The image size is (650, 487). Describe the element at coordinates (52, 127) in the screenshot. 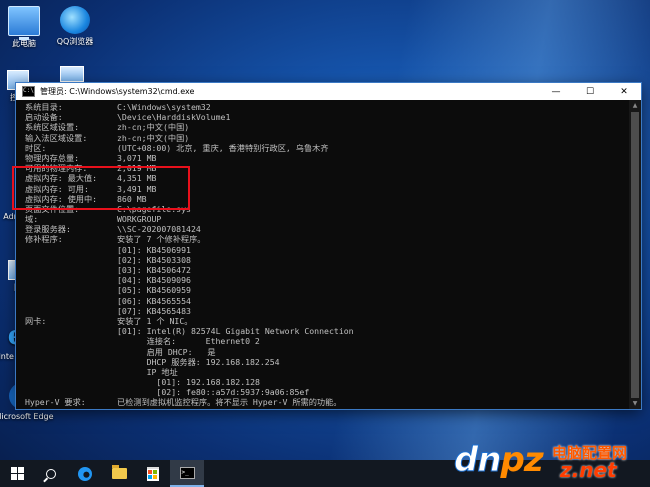

I see `console-key: 系统区域设置:` at that location.